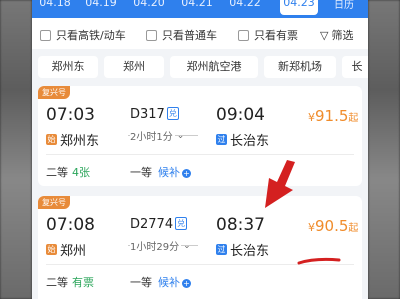  Describe the element at coordinates (280, 184) in the screenshot. I see `annotation-arrow-icon` at that location.